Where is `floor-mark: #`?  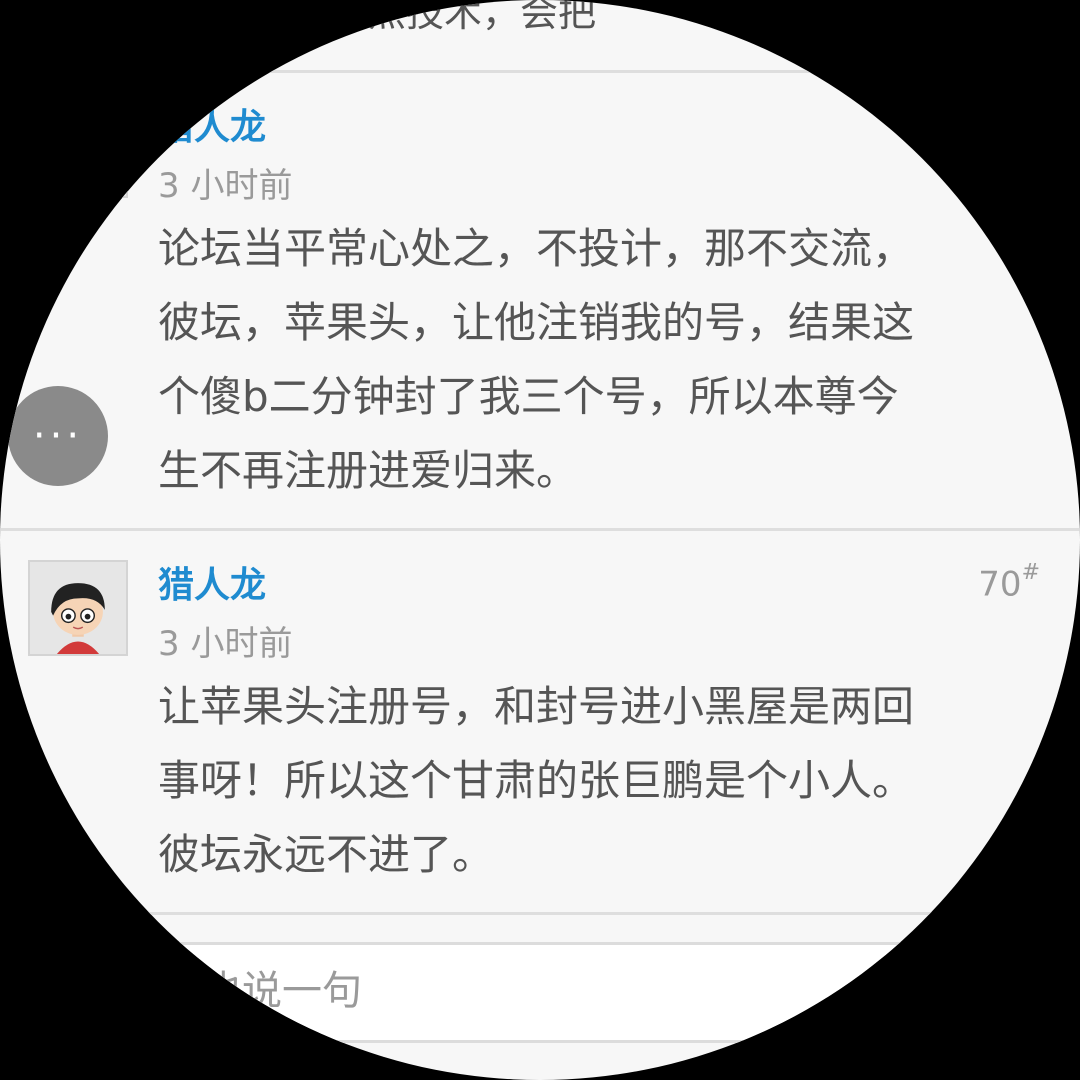 floor-mark: # is located at coordinates (1030, 572).